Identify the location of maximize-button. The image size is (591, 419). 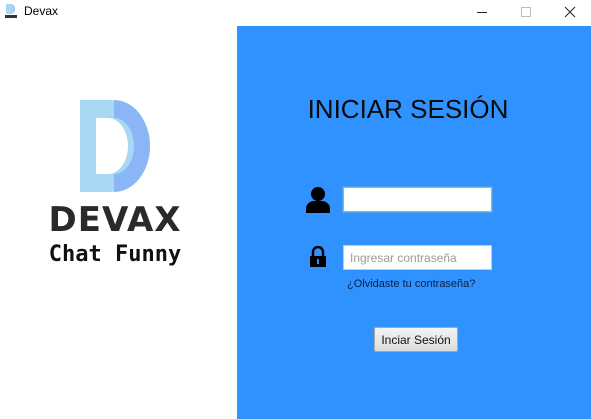
(526, 12).